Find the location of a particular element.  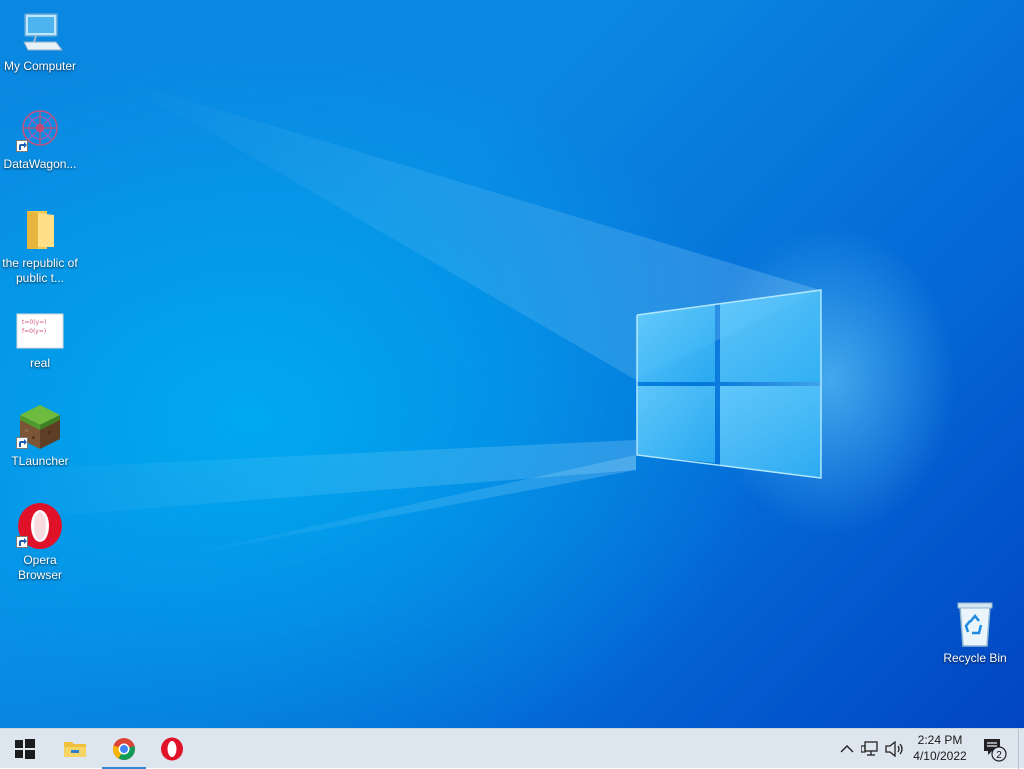

computer-icon is located at coordinates (40, 32).